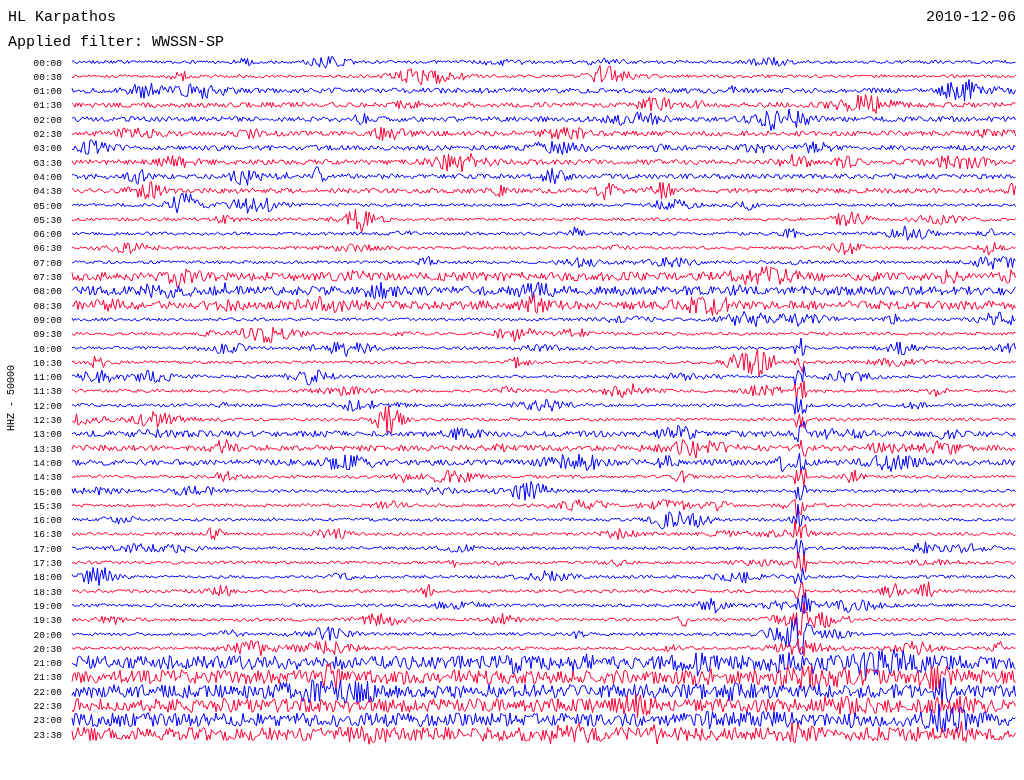 This screenshot has height=780, width=1024. What do you see at coordinates (47, 63) in the screenshot?
I see `time-label: 00:00` at bounding box center [47, 63].